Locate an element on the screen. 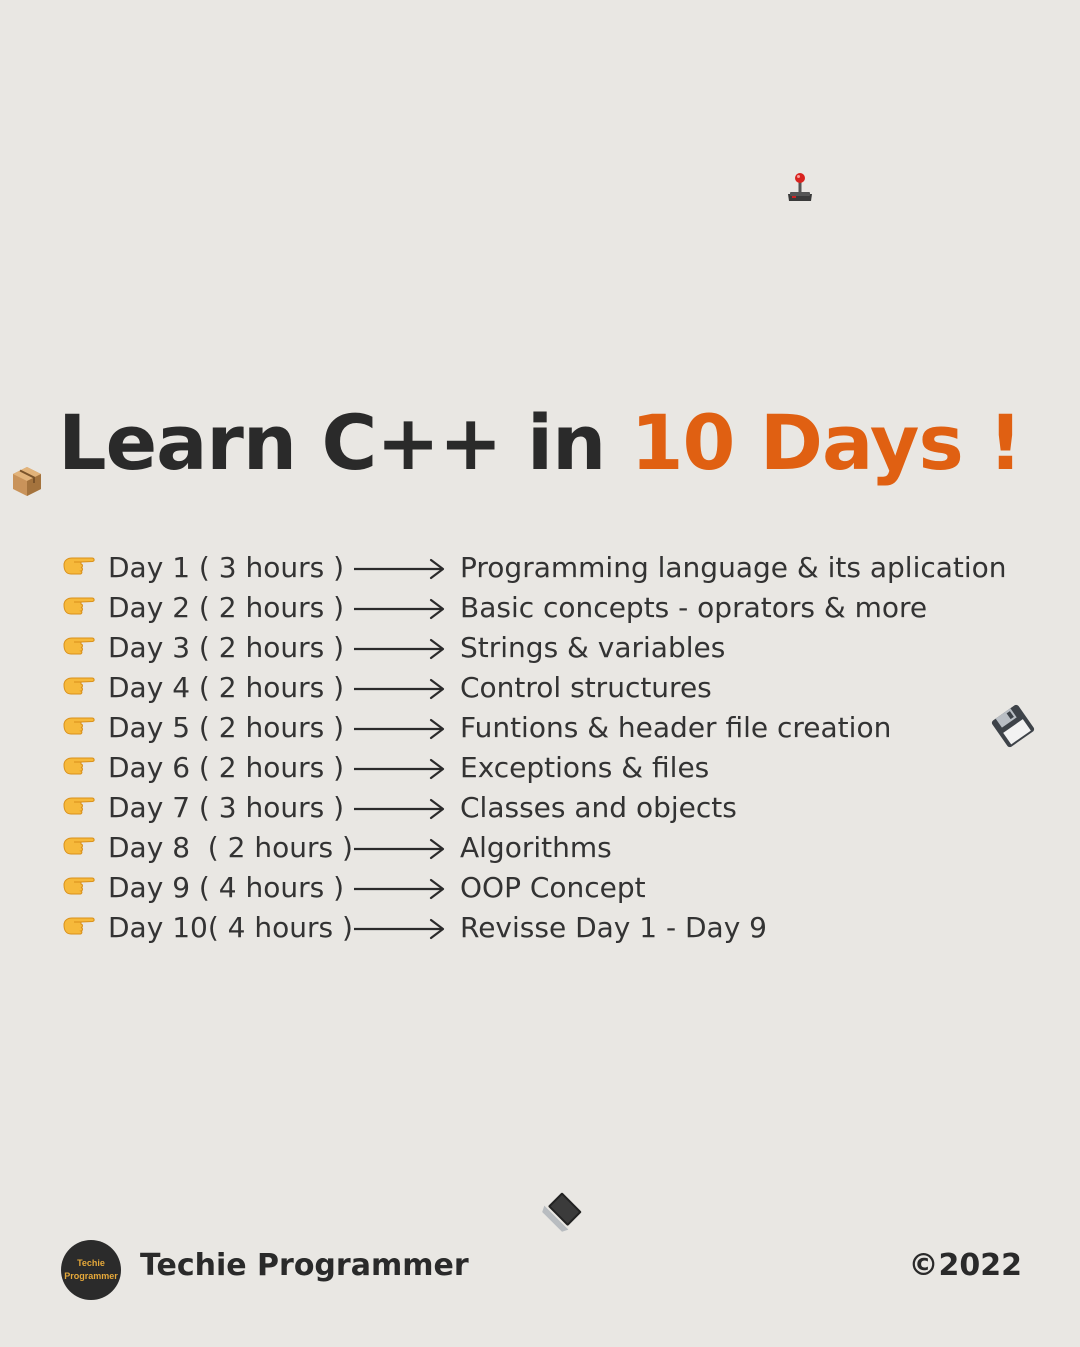 The height and width of the screenshot is (1347, 1080). day-label: Day 7 ( 3 hours ) is located at coordinates (226, 807).